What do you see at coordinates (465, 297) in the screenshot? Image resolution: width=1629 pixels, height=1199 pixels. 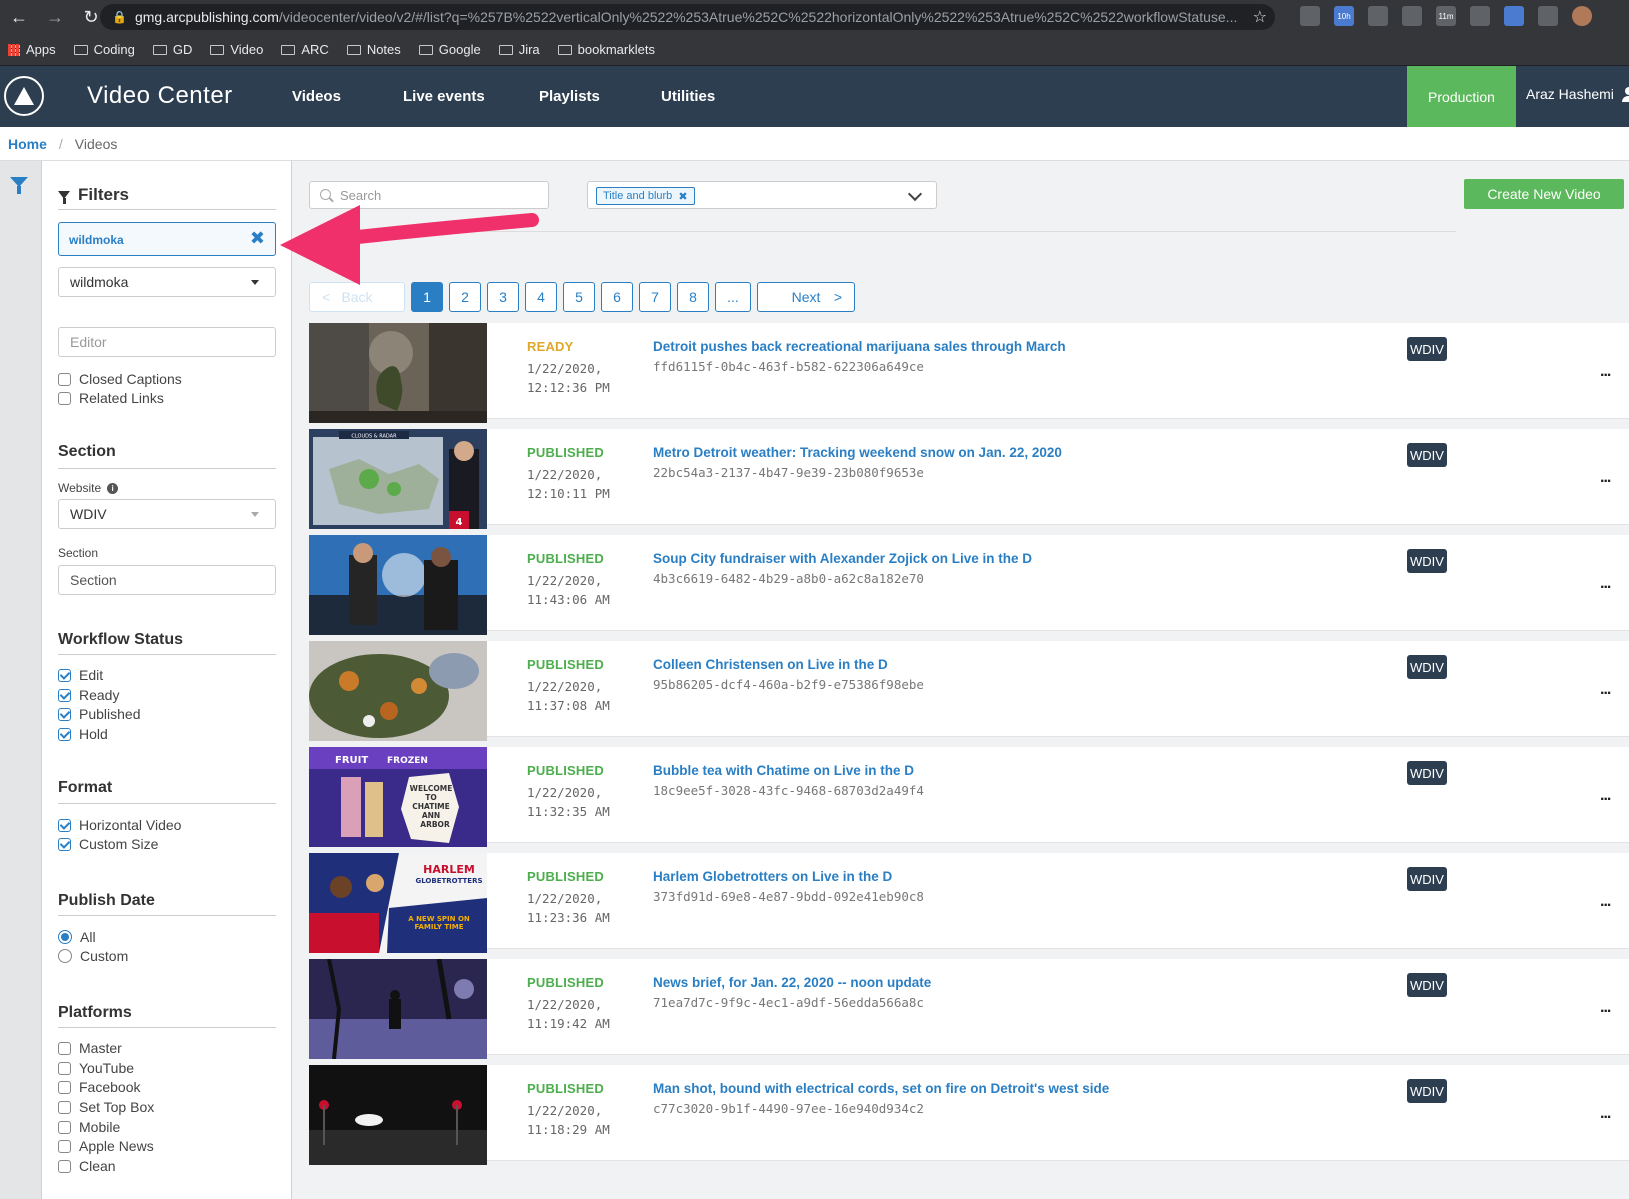 I see `pager-page: 2` at bounding box center [465, 297].